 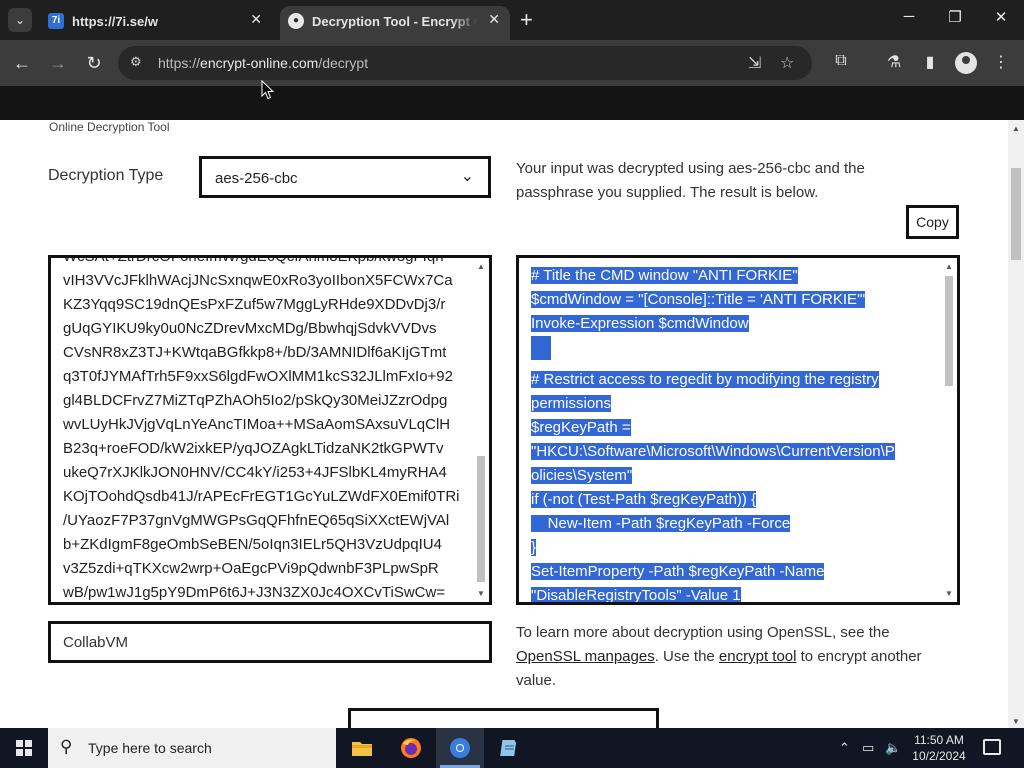 What do you see at coordinates (503, 718) in the screenshot?
I see `decrypt-button` at bounding box center [503, 718].